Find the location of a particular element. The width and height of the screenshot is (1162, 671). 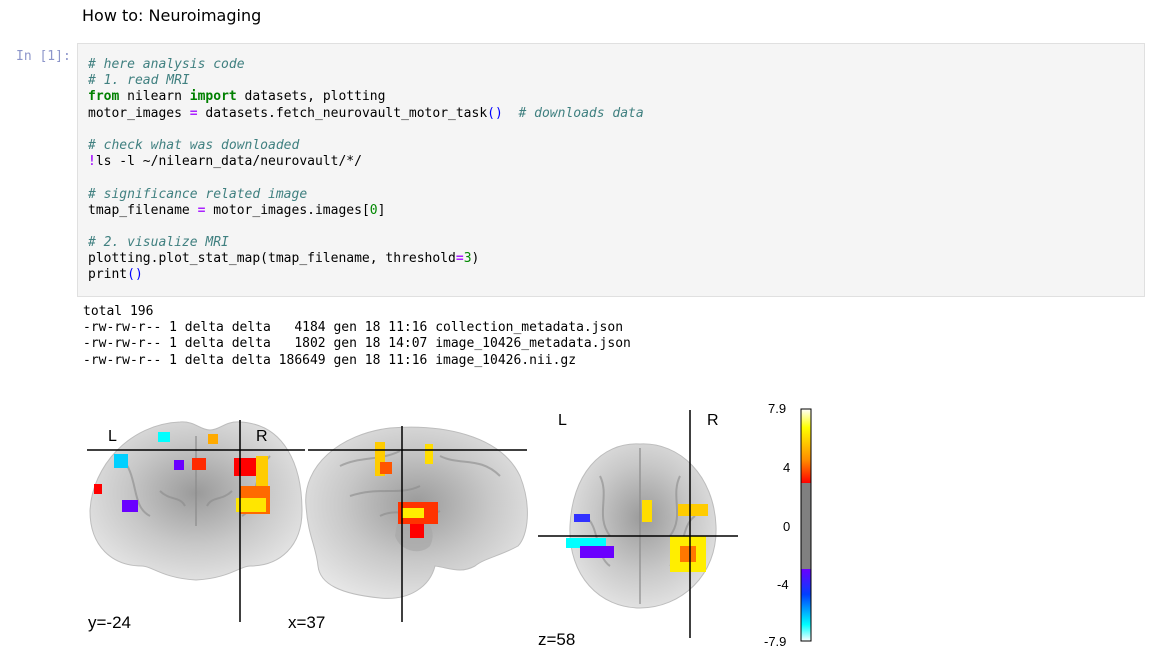

code-line: # significance related image is located at coordinates (366, 195).